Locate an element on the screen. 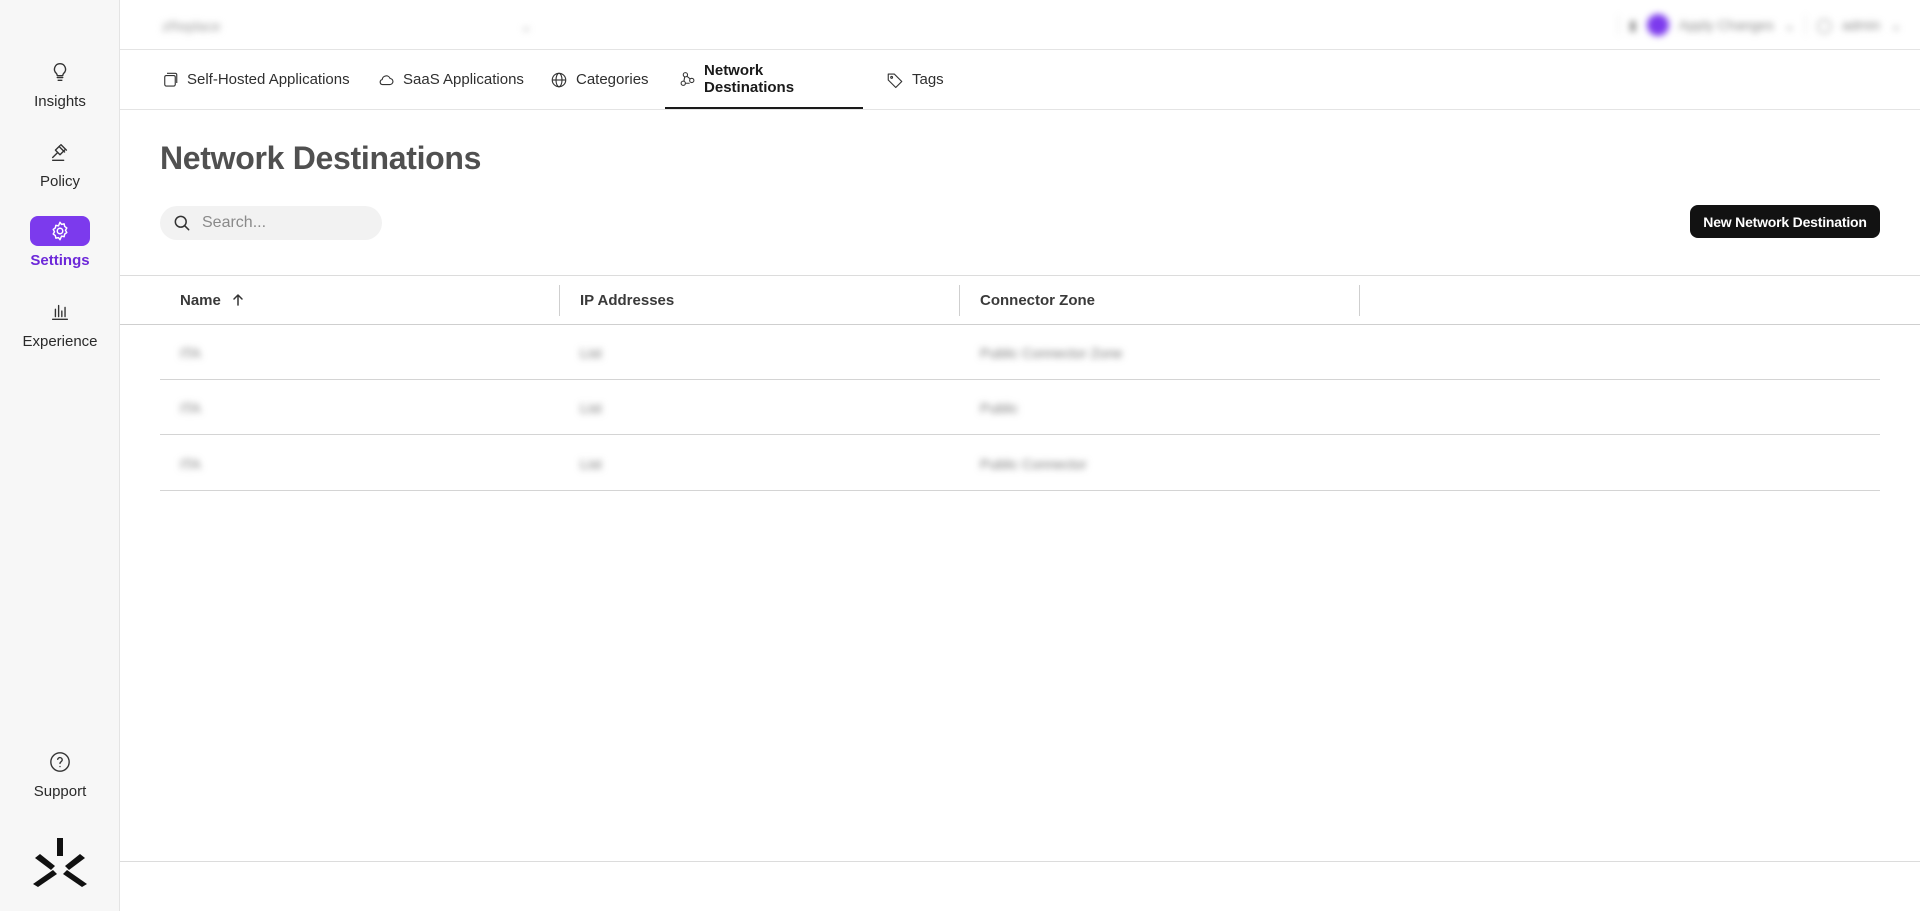  sidebar-item-experience: Experience is located at coordinates (60, 323).